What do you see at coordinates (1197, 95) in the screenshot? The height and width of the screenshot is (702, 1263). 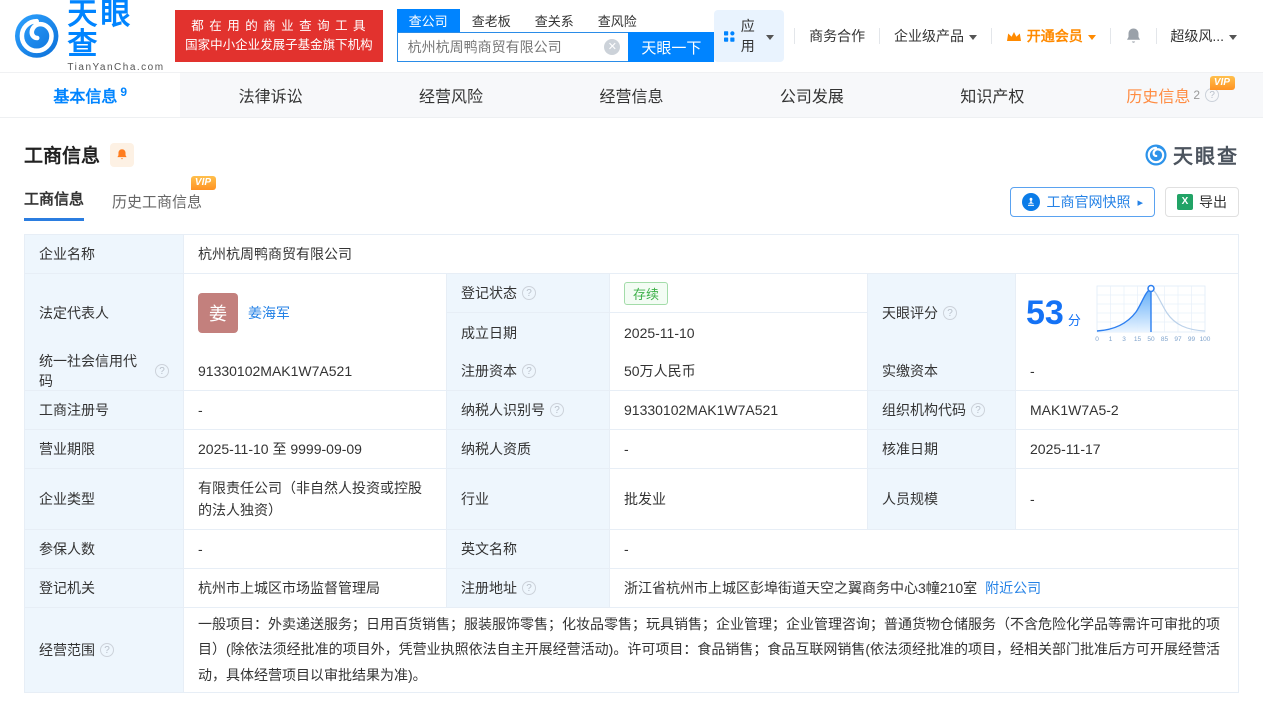 I see `tab-count: 2` at bounding box center [1197, 95].